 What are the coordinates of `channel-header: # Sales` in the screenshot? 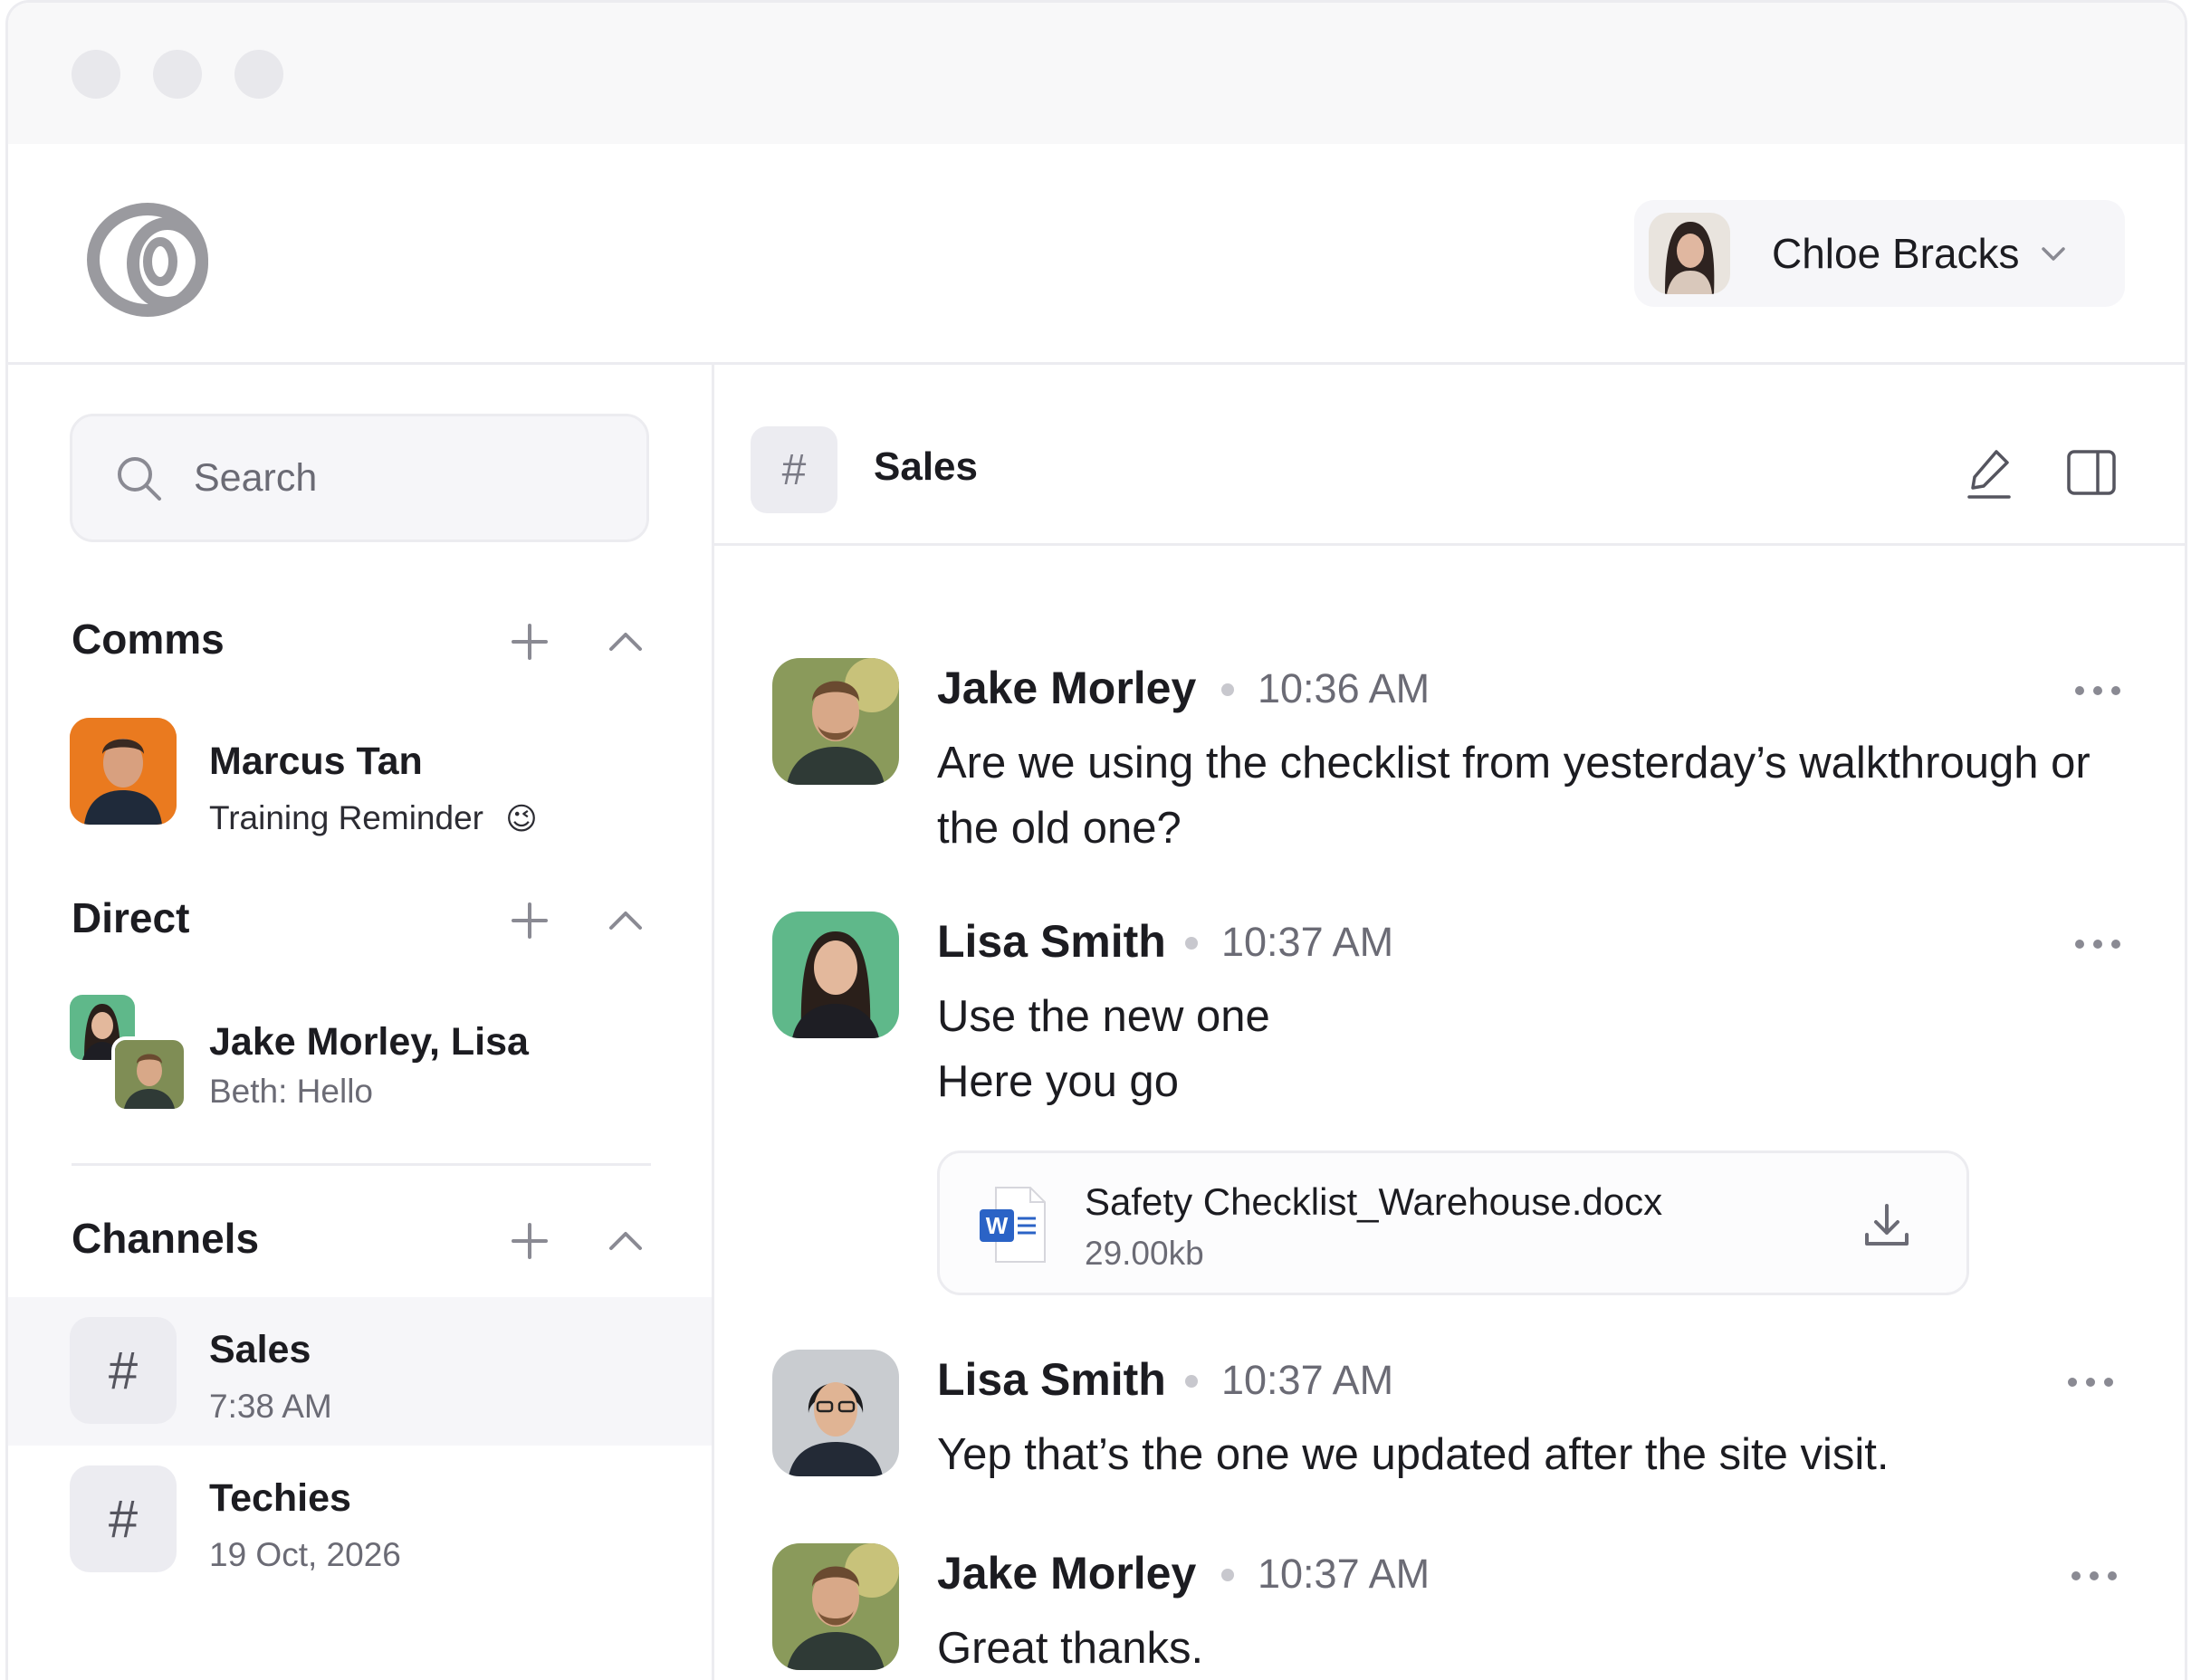 It's located at (1450, 456).